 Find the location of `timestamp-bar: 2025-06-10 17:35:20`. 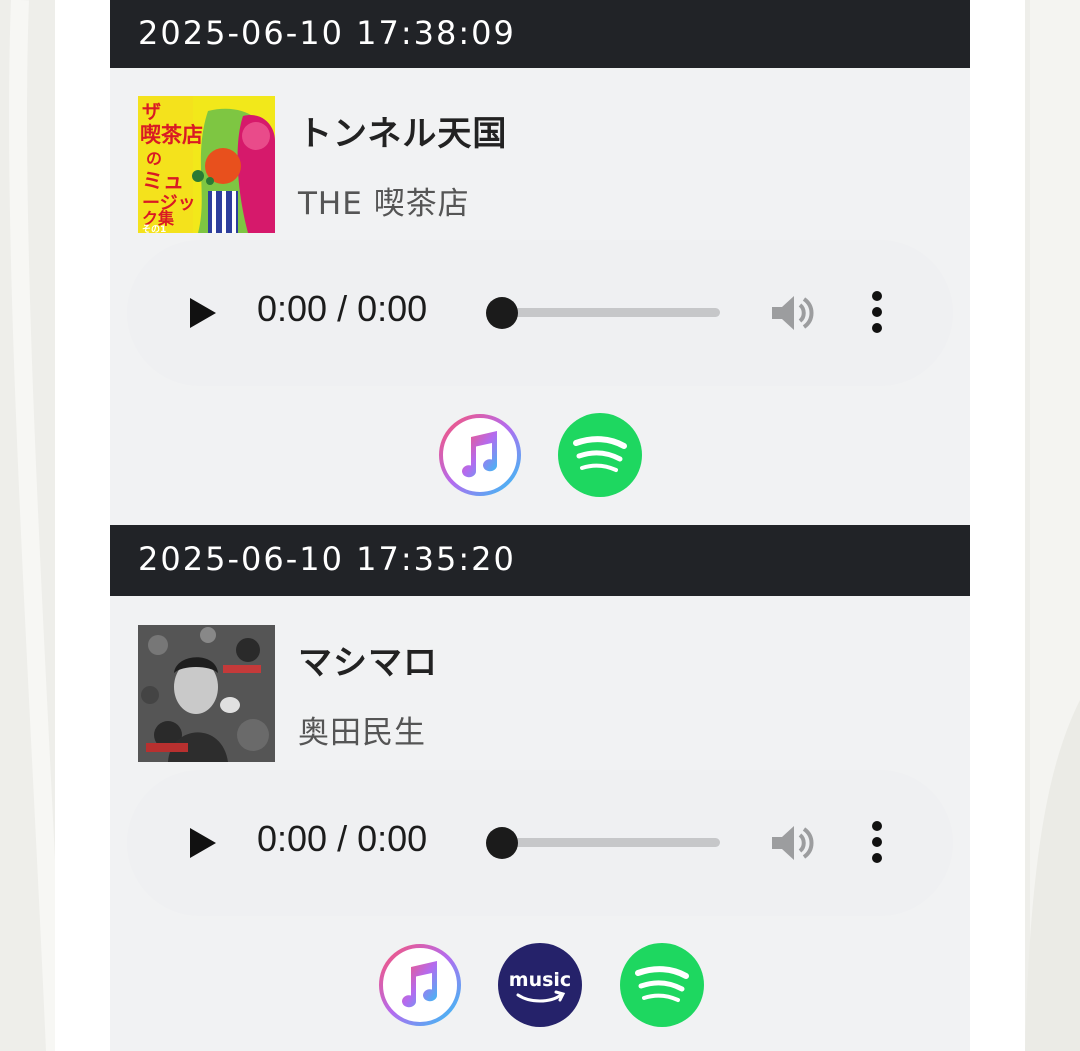

timestamp-bar: 2025-06-10 17:35:20 is located at coordinates (540, 560).